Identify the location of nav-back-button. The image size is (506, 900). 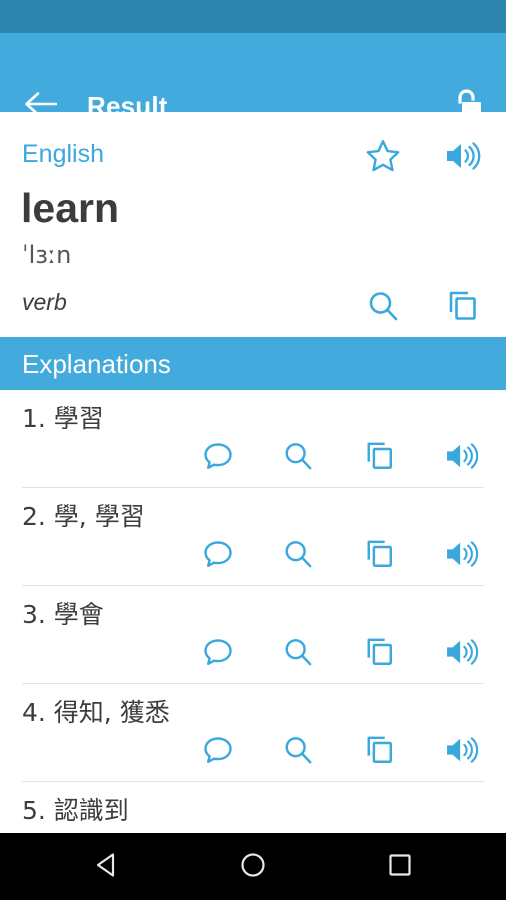
(106, 867).